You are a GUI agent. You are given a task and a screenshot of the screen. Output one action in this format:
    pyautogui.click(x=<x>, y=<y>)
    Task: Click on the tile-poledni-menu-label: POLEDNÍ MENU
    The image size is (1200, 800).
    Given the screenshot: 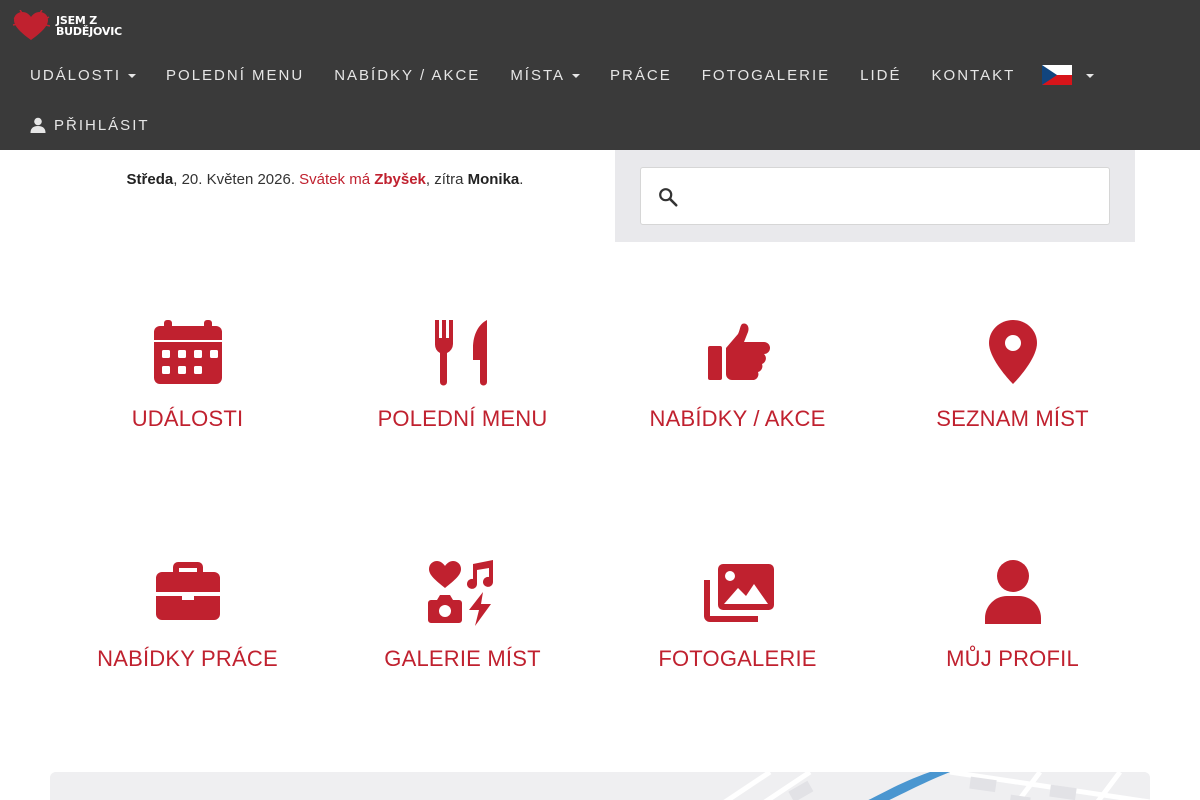 What is the action you would take?
    pyautogui.click(x=462, y=418)
    